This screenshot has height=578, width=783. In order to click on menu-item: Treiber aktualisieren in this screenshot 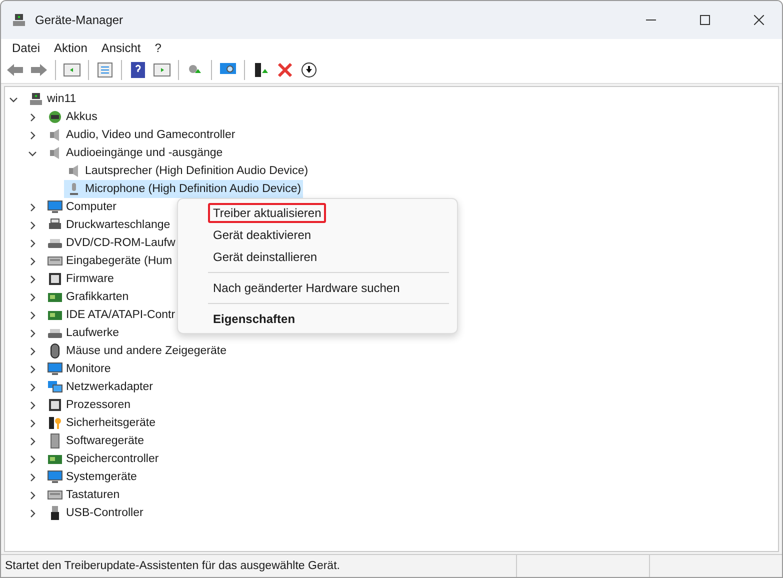, I will do `click(267, 213)`.